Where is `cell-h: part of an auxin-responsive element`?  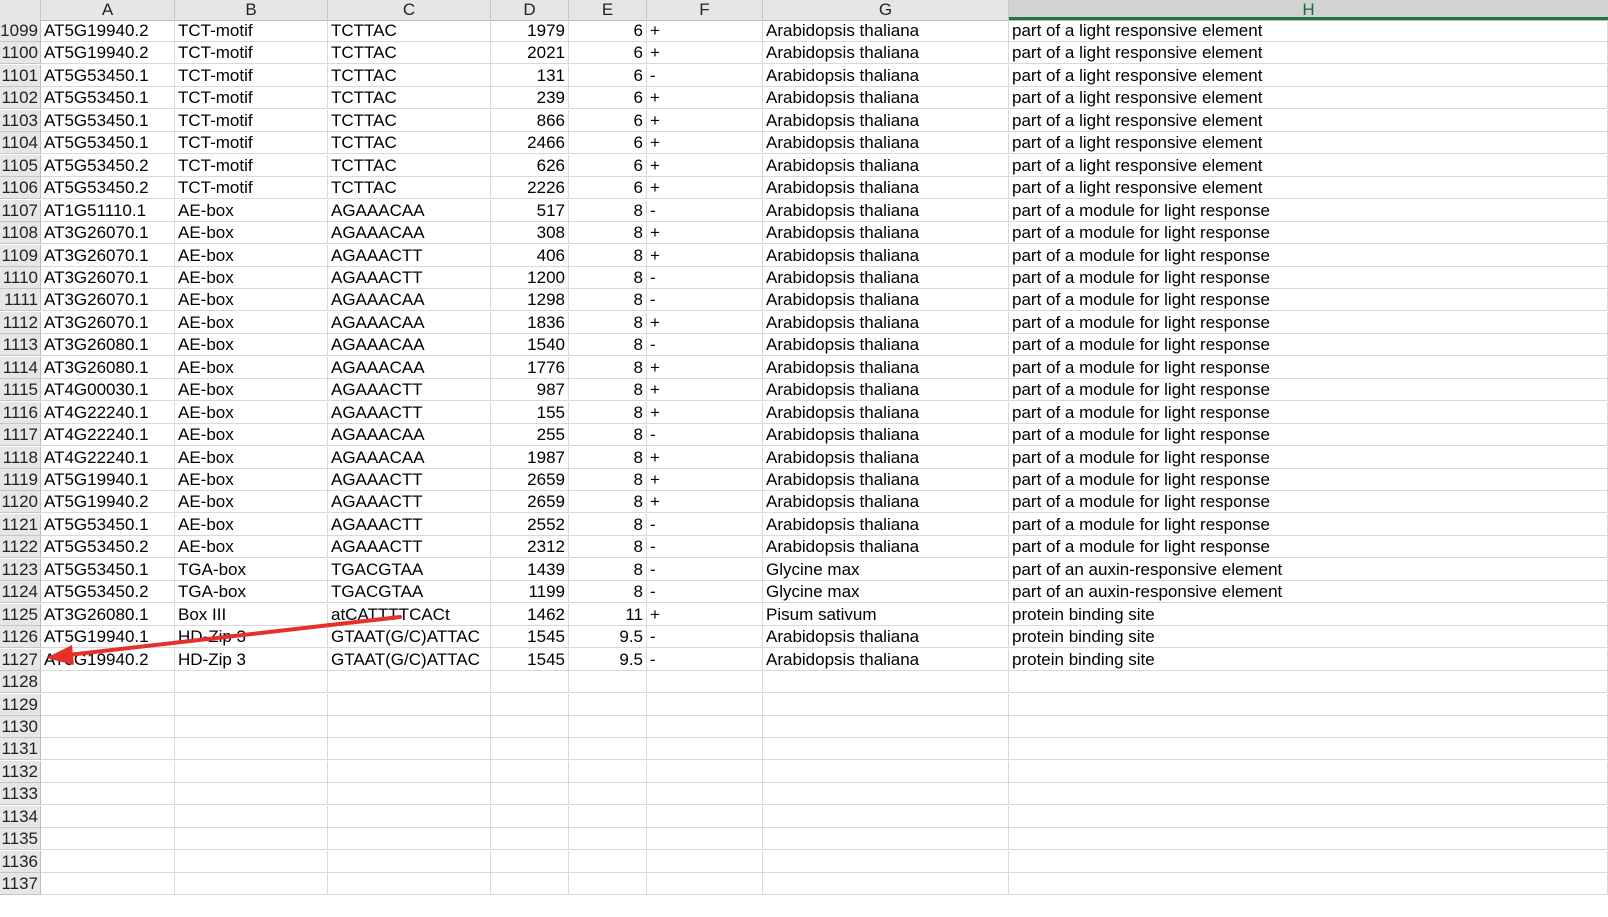 cell-h: part of an auxin-responsive element is located at coordinates (1308, 592).